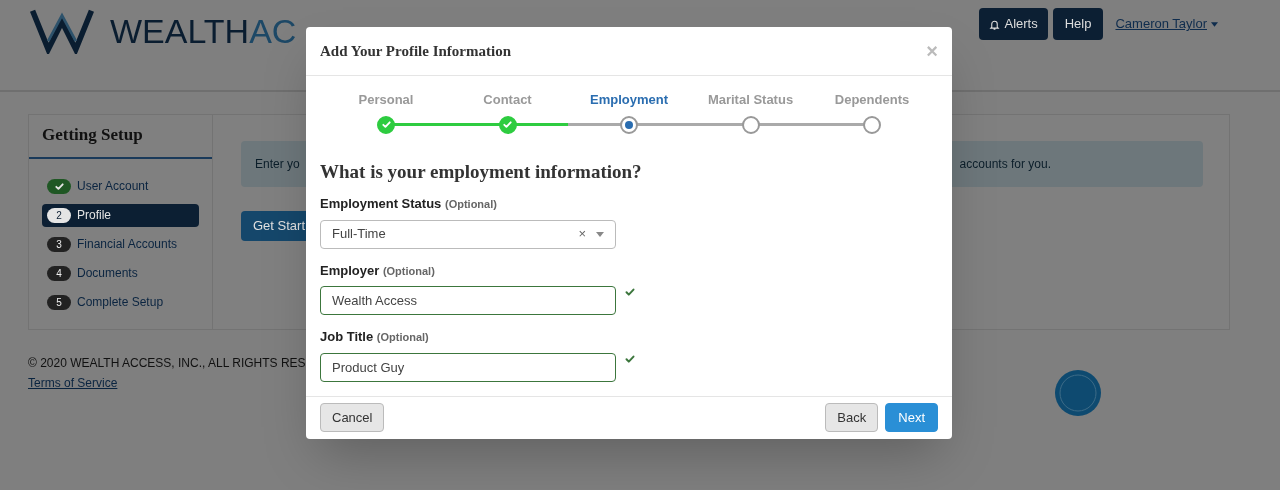 Image resolution: width=1280 pixels, height=490 pixels. What do you see at coordinates (120, 244) in the screenshot?
I see `sidebar-item: 3 Financial Accounts` at bounding box center [120, 244].